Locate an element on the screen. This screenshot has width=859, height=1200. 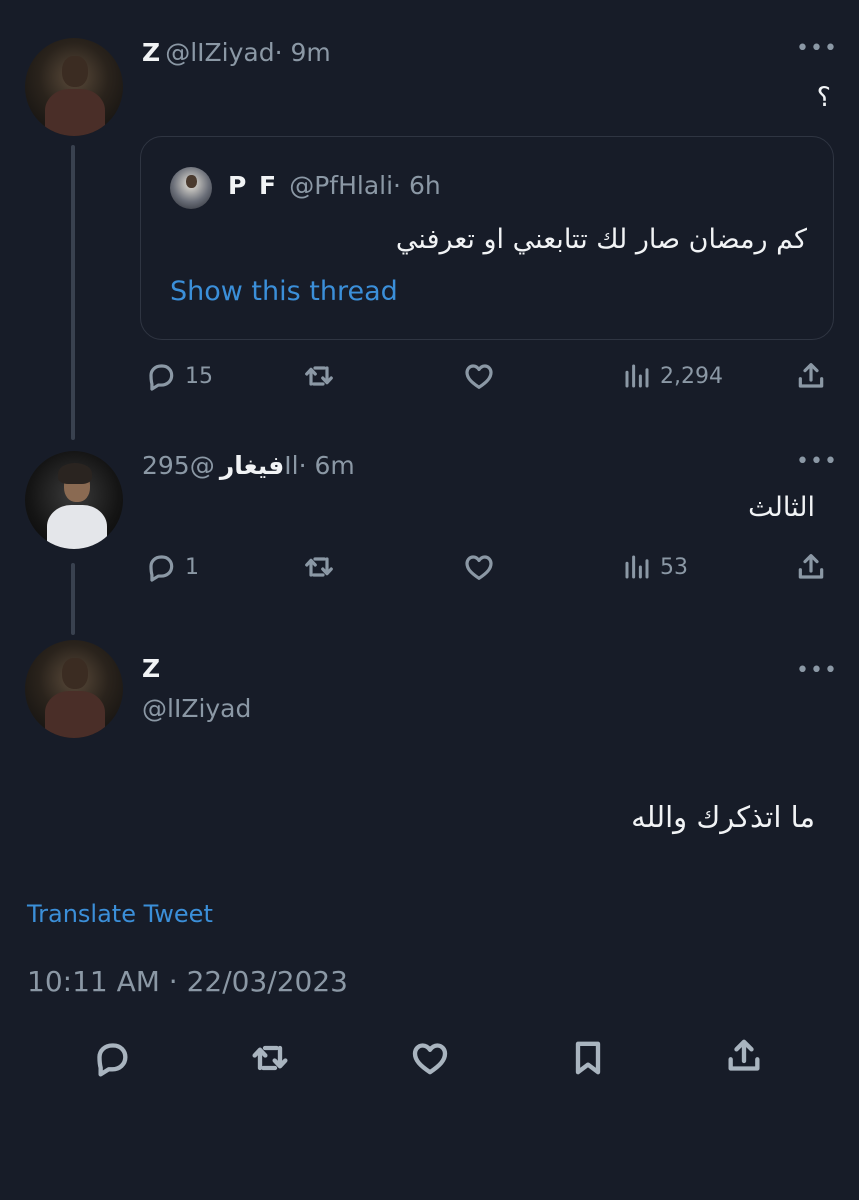
reply-button: 1 is located at coordinates (172, 567).